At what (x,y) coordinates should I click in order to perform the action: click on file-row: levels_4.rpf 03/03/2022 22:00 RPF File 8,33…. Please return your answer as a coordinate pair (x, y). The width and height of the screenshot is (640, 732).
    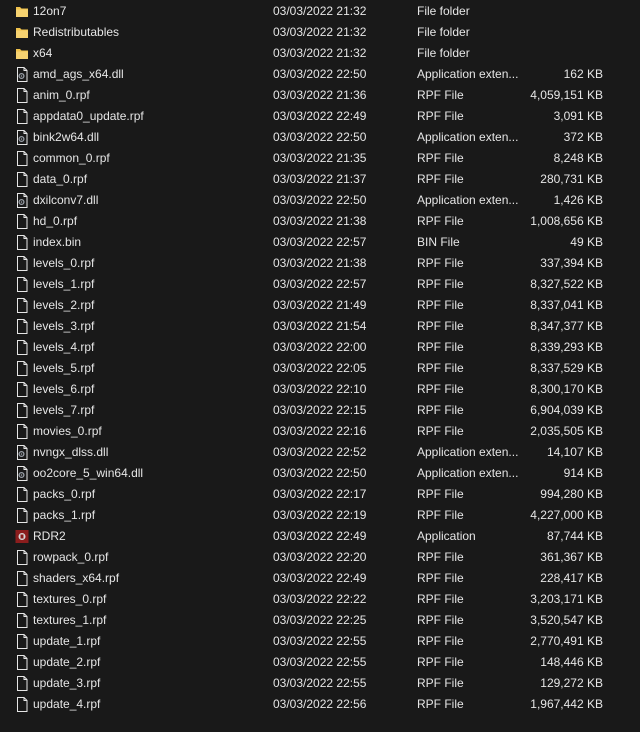
    Looking at the image, I should click on (320, 347).